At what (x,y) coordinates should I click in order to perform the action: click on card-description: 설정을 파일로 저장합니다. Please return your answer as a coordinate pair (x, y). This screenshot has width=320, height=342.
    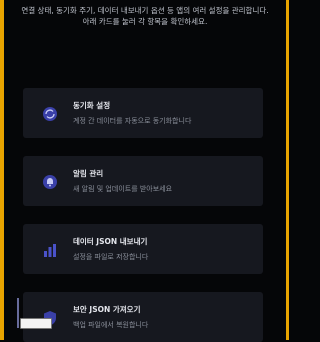
    Looking at the image, I should click on (111, 257).